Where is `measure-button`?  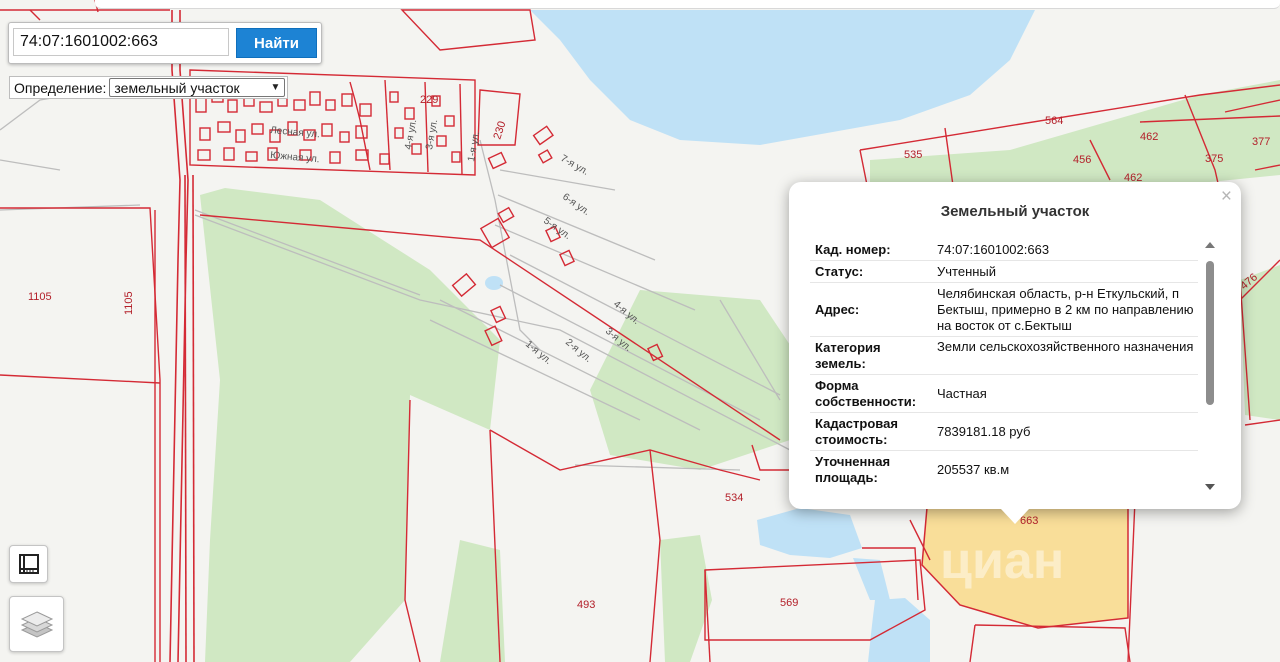
measure-button is located at coordinates (28, 564).